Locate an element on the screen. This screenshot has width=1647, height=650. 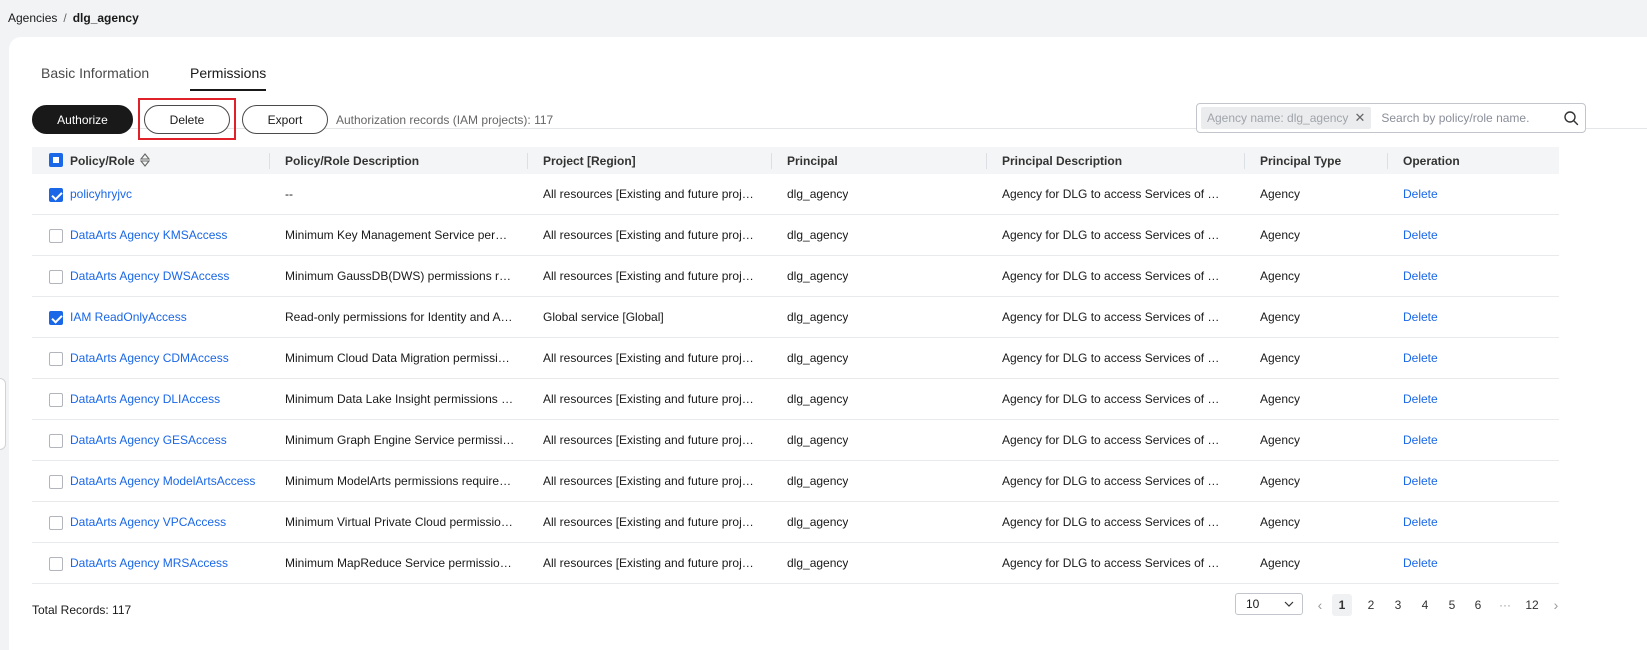
policy-role-link: IAM ReadOnlyAccess is located at coordinates (128, 317).